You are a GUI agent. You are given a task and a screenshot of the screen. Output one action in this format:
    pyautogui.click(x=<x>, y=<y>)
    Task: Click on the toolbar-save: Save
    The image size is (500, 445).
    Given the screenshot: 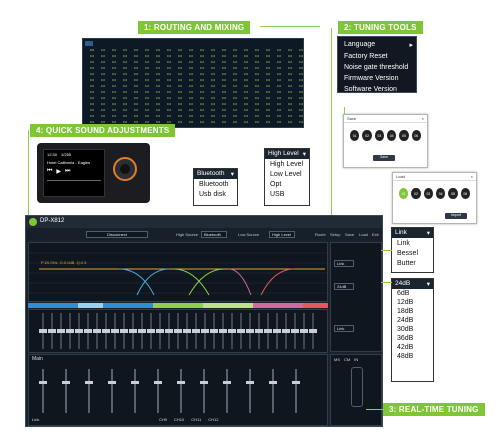 What is the action you would take?
    pyautogui.click(x=349, y=234)
    